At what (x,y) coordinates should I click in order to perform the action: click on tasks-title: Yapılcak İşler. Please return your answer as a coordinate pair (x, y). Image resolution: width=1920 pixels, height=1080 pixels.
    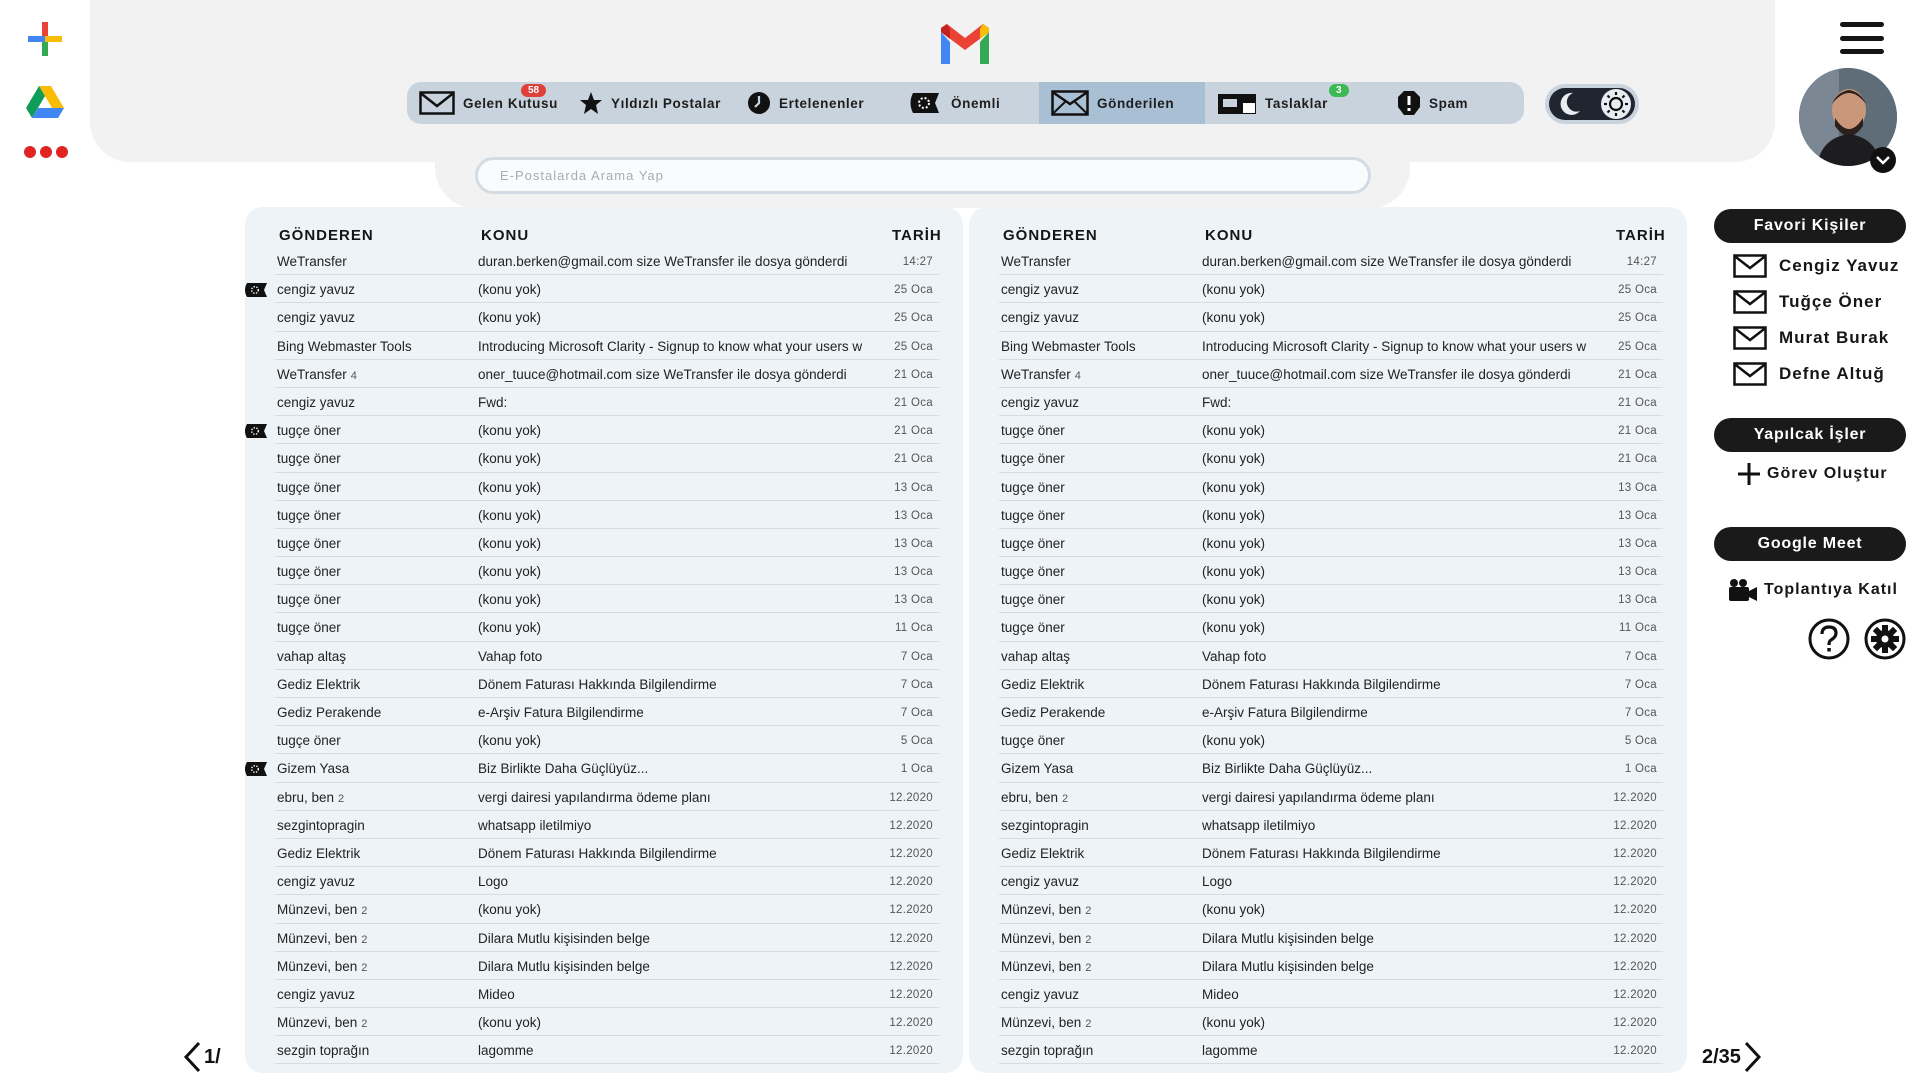
    Looking at the image, I should click on (1810, 435).